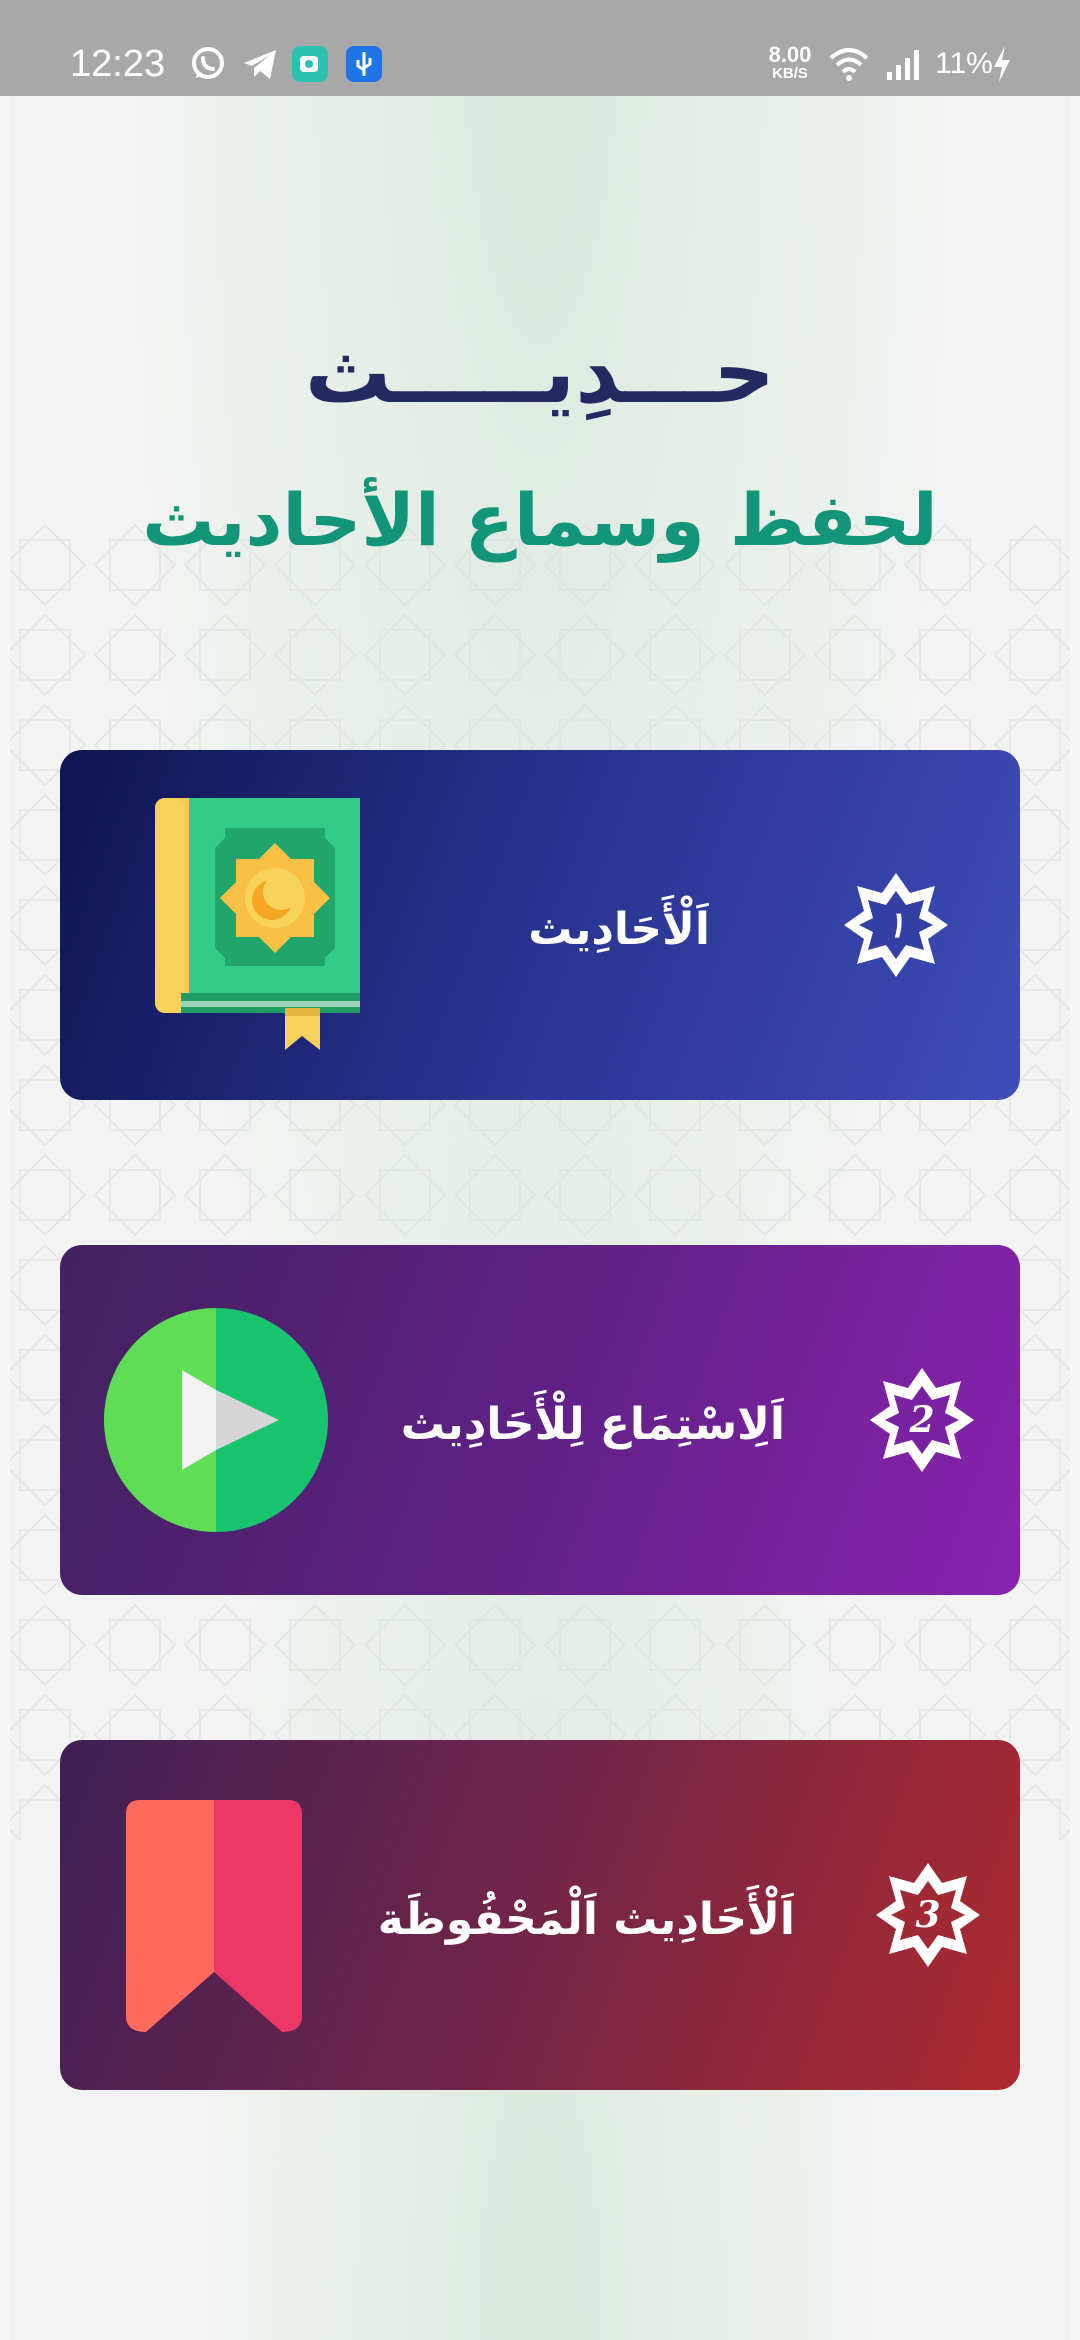  I want to click on app-notification-icon, so click(310, 64).